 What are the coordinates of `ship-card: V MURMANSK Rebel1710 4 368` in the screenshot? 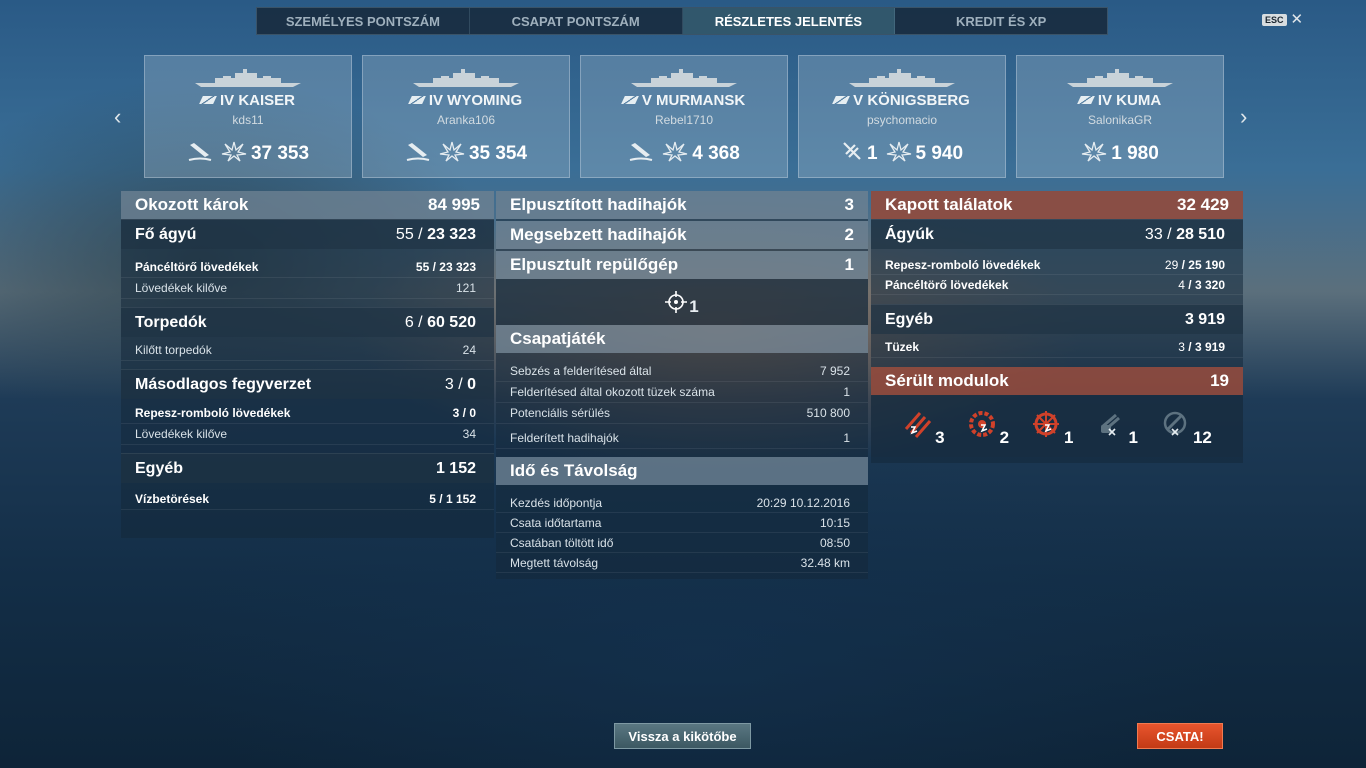 It's located at (684, 116).